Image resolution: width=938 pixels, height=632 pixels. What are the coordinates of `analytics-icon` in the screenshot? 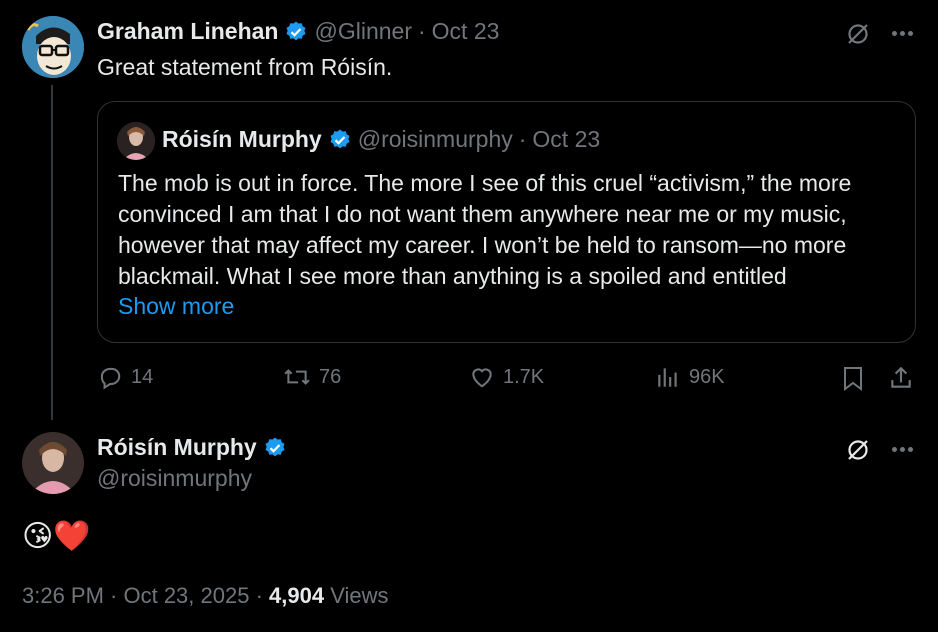 It's located at (667, 377).